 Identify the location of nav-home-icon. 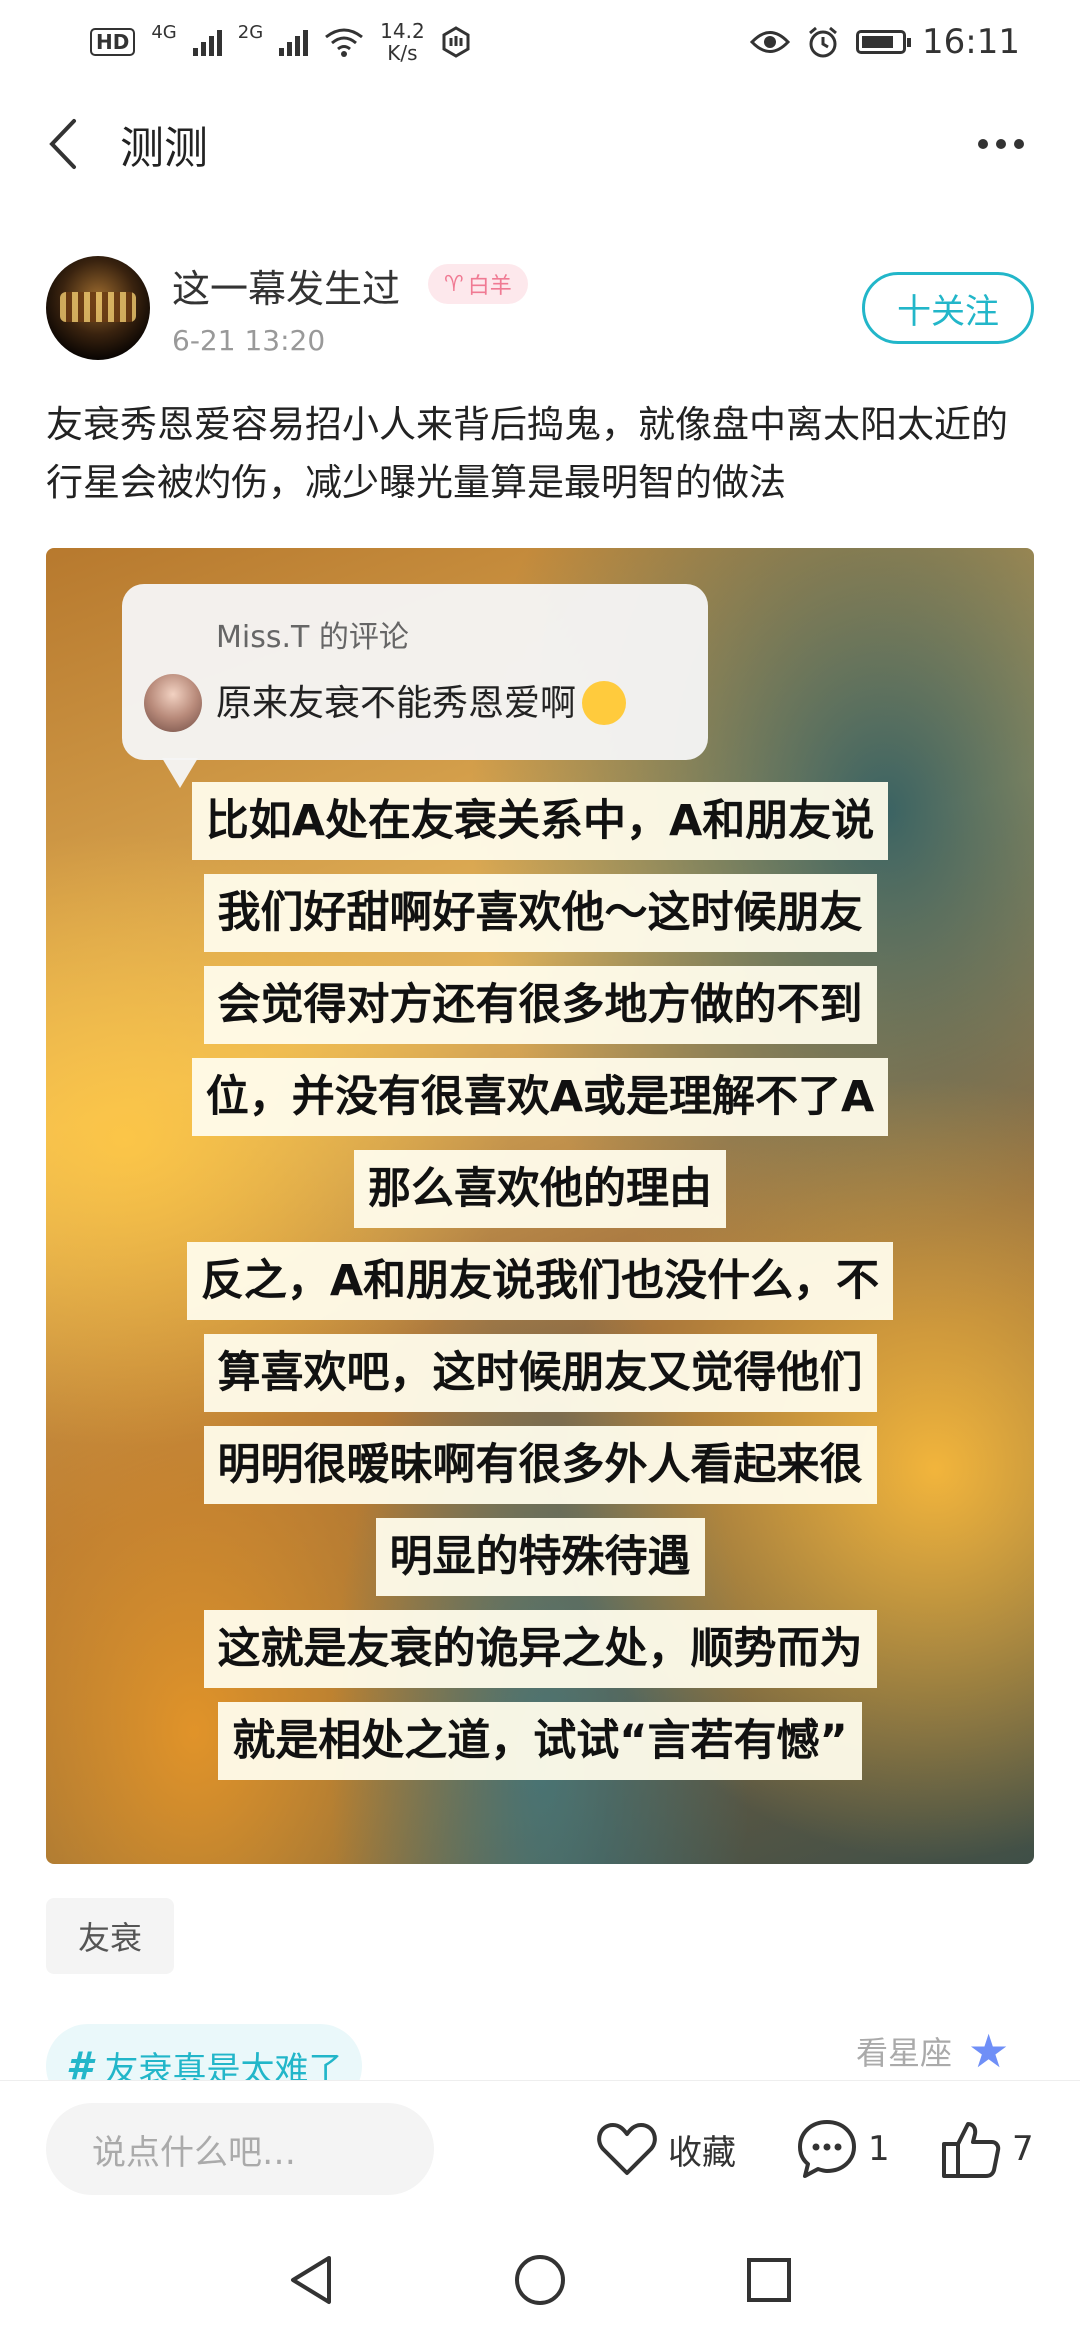
(540, 2280).